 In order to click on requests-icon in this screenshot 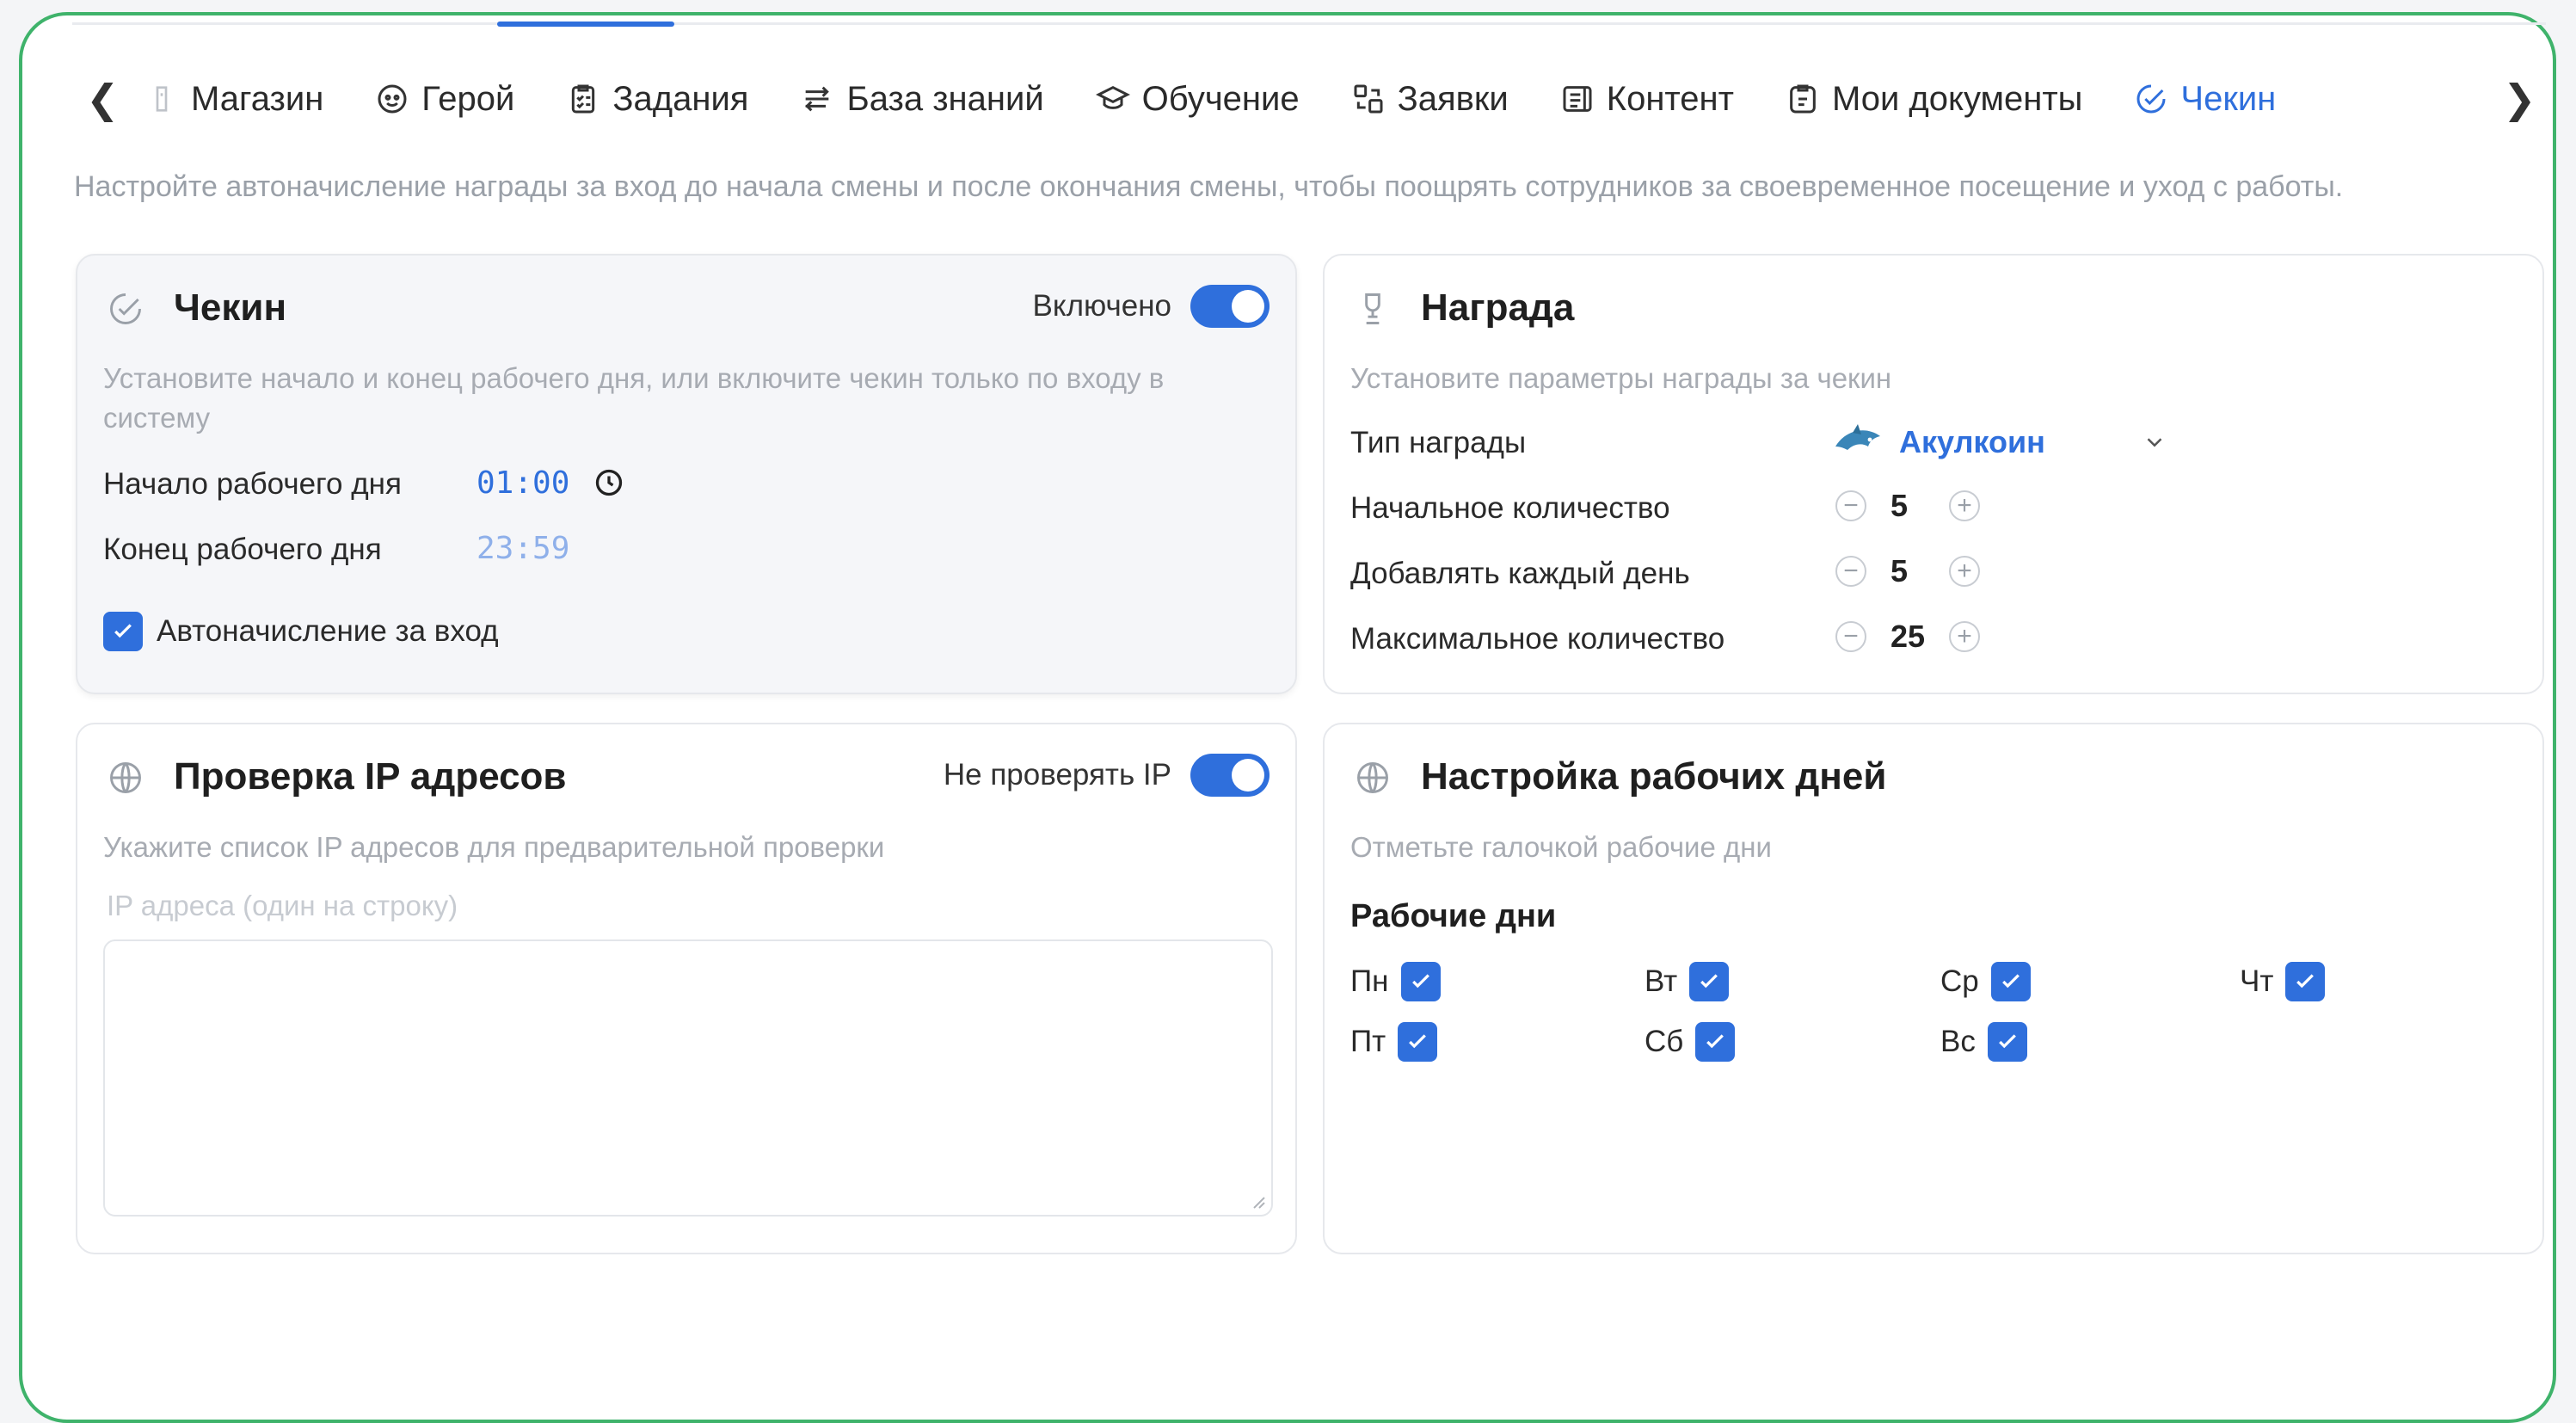, I will do `click(1368, 99)`.